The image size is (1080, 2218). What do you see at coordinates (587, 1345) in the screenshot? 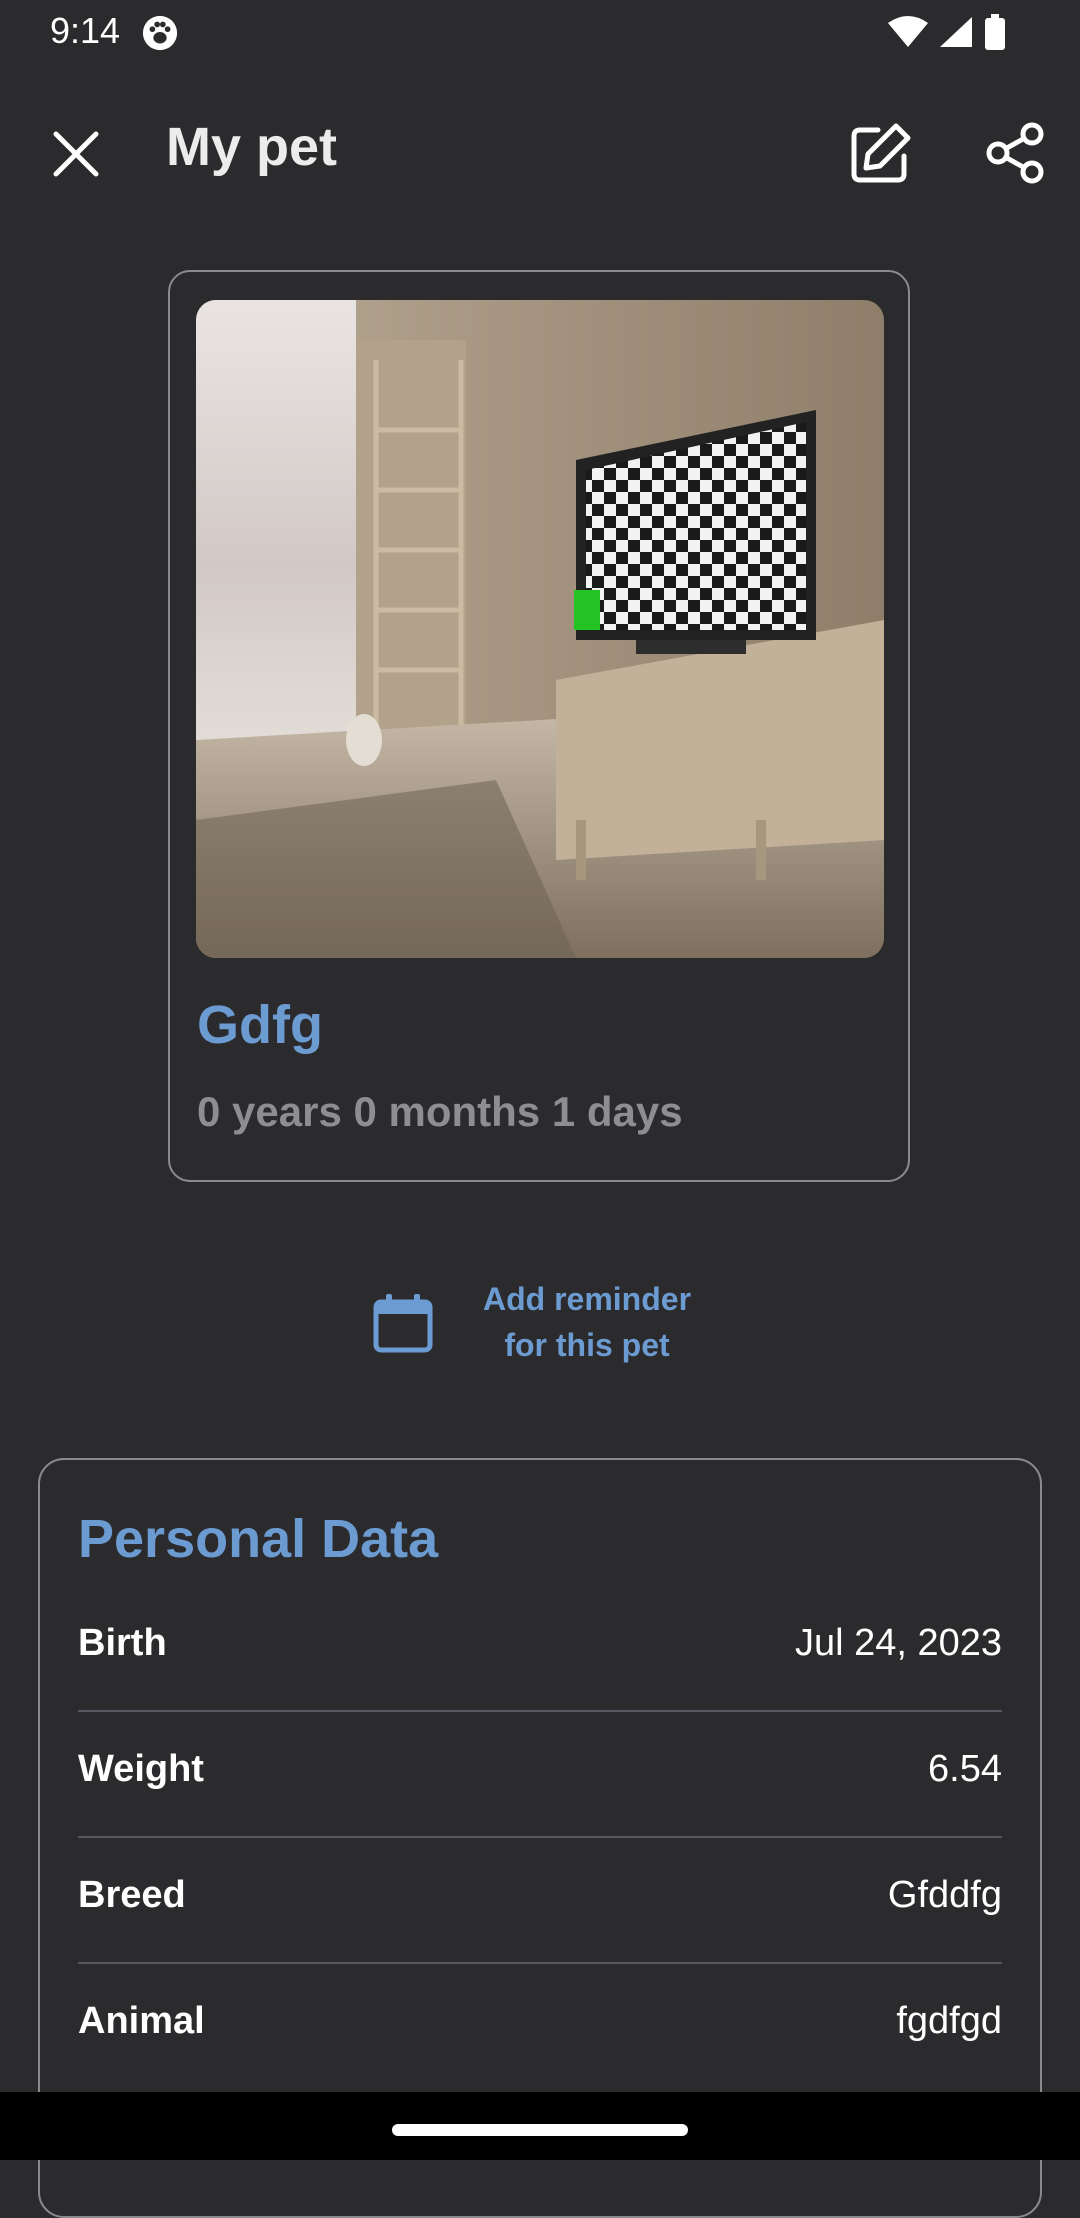
I see `add-reminder-line-2: for this pet` at bounding box center [587, 1345].